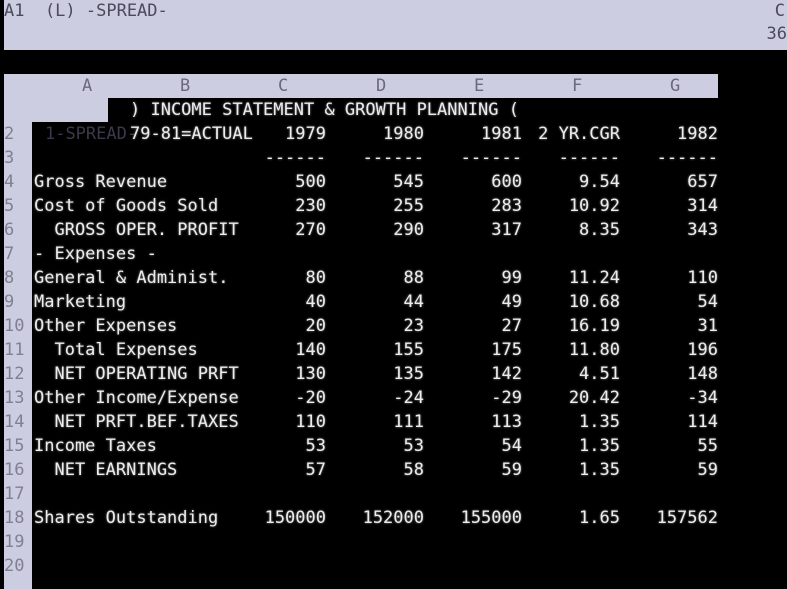 The image size is (787, 589). I want to click on row-label-cell: NET EARNINGS, so click(105, 470).